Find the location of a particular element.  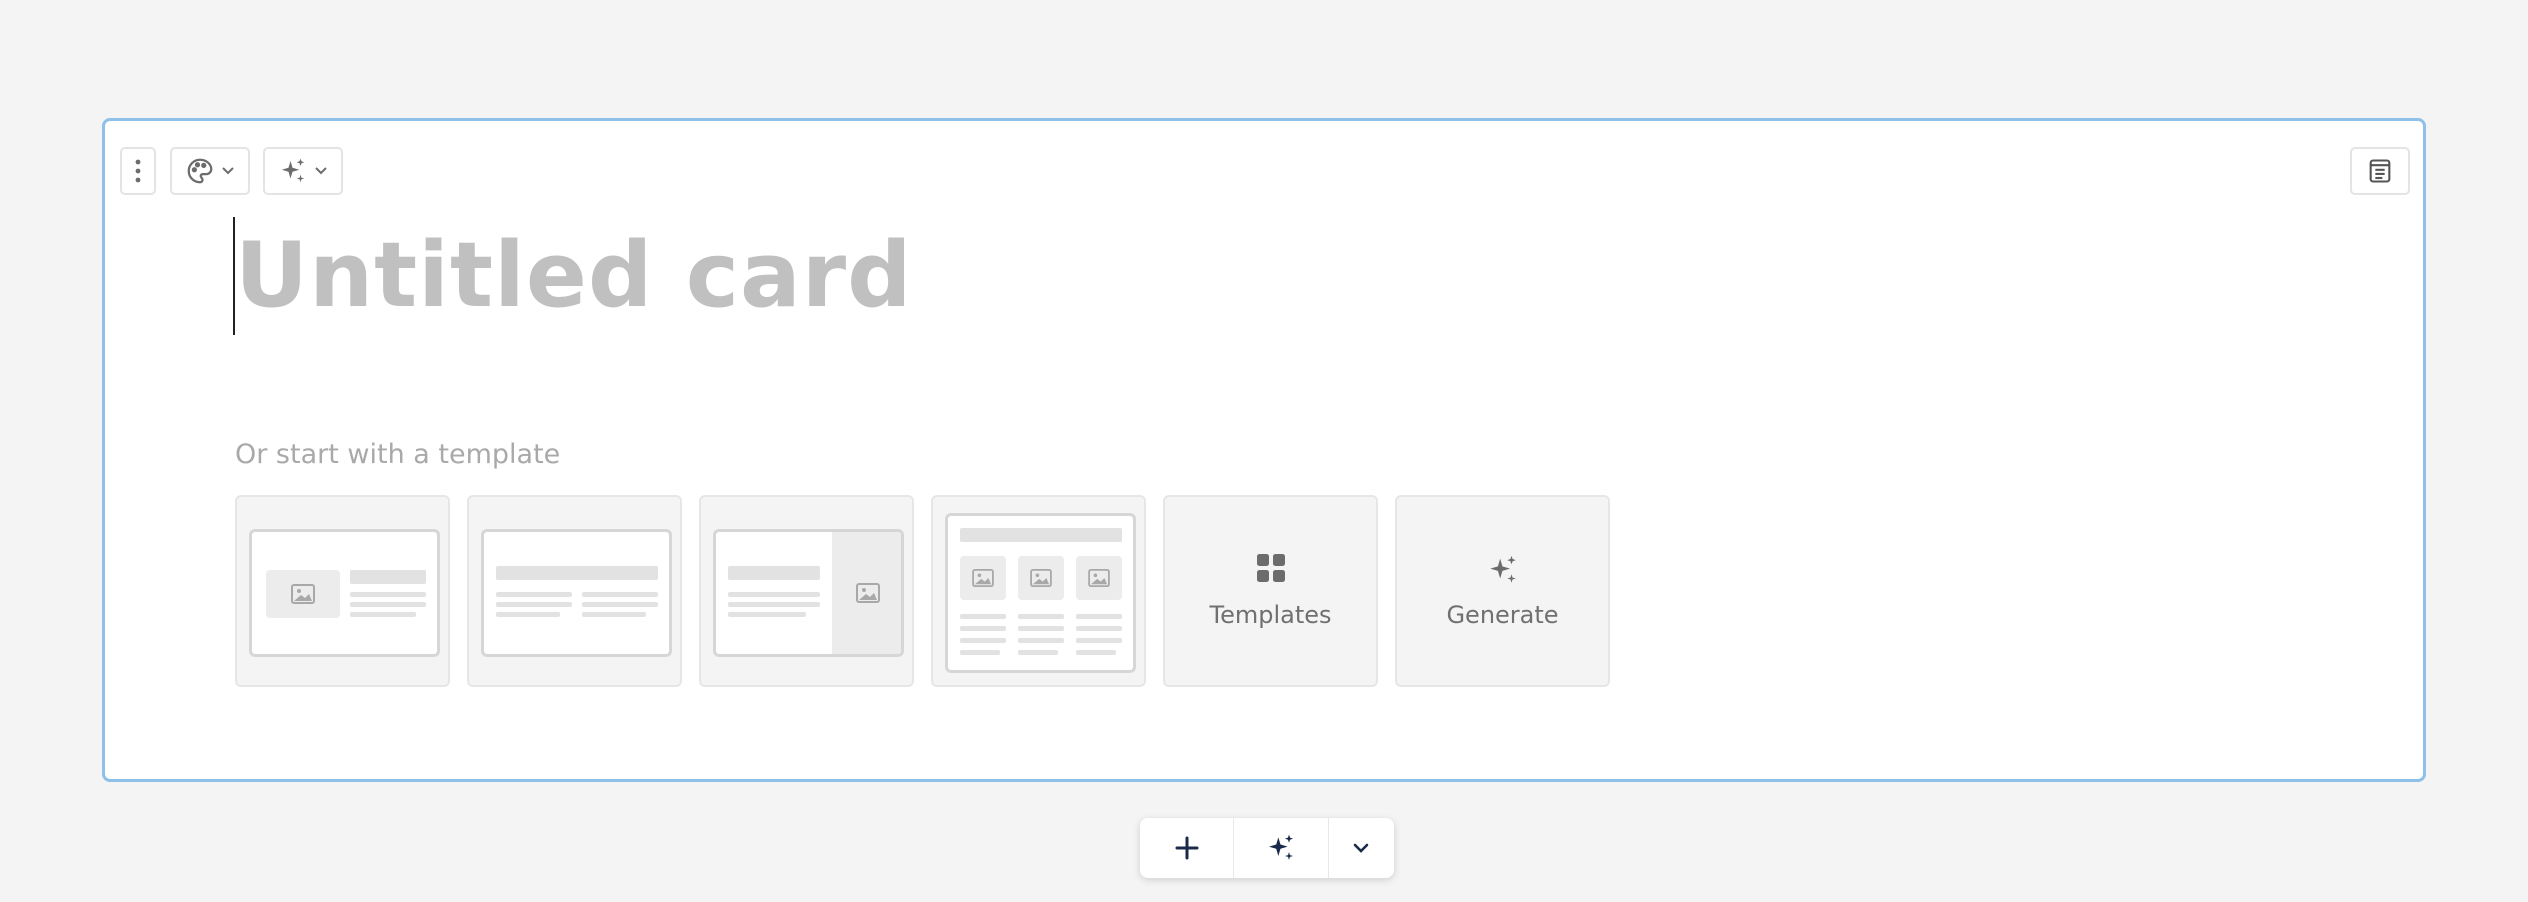

more-vertical-icon is located at coordinates (138, 171).